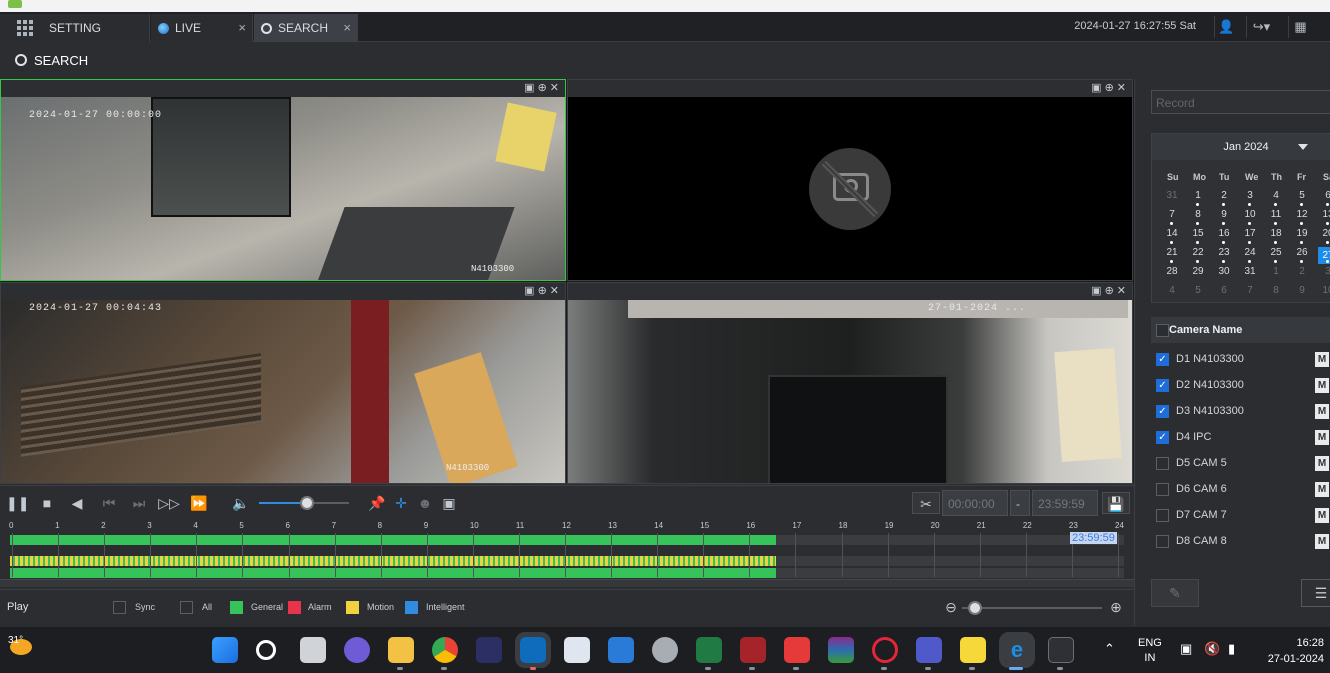  What do you see at coordinates (621, 650) in the screenshot?
I see `app-panel-icon` at bounding box center [621, 650].